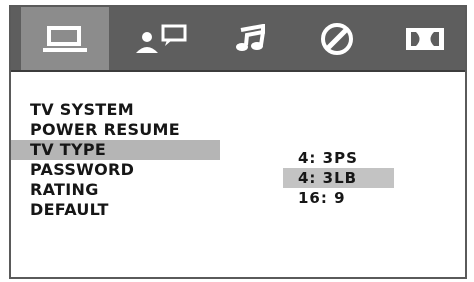  I want to click on person-speech-icon, so click(161, 38).